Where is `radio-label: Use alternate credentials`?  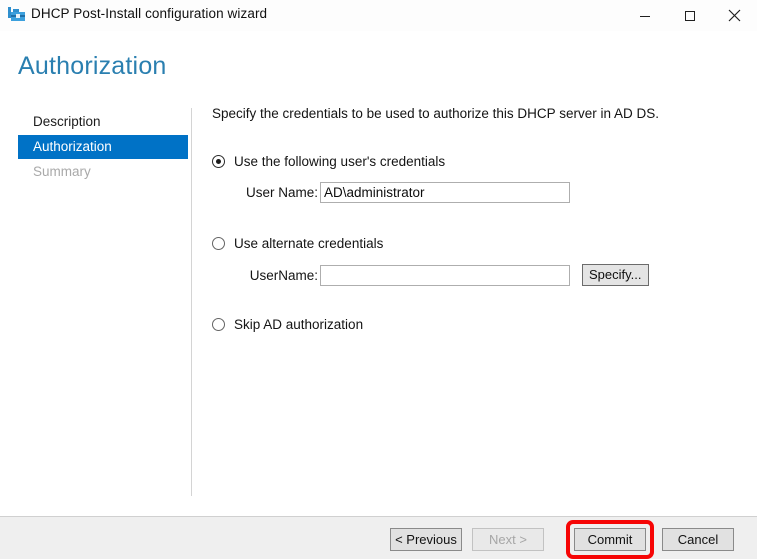 radio-label: Use alternate credentials is located at coordinates (309, 243).